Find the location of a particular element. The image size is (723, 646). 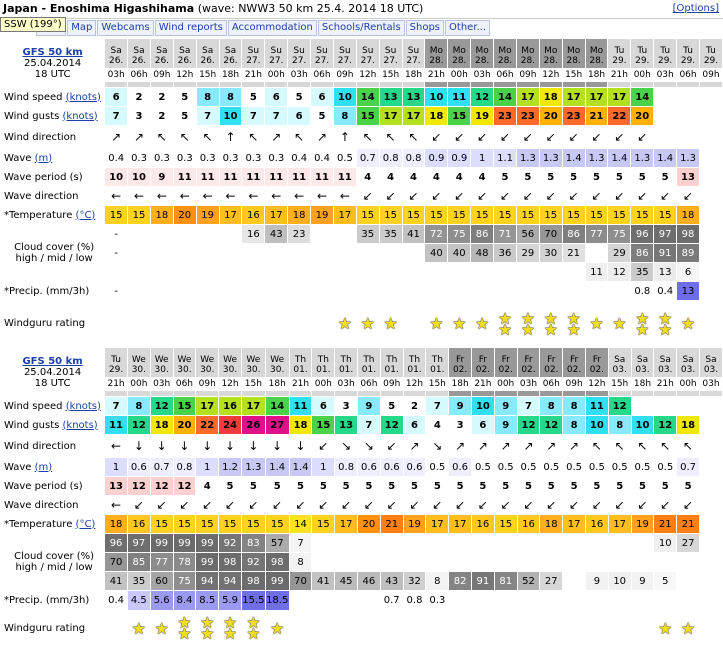

time-column-header: Th 01. 09h is located at coordinates (391, 372).